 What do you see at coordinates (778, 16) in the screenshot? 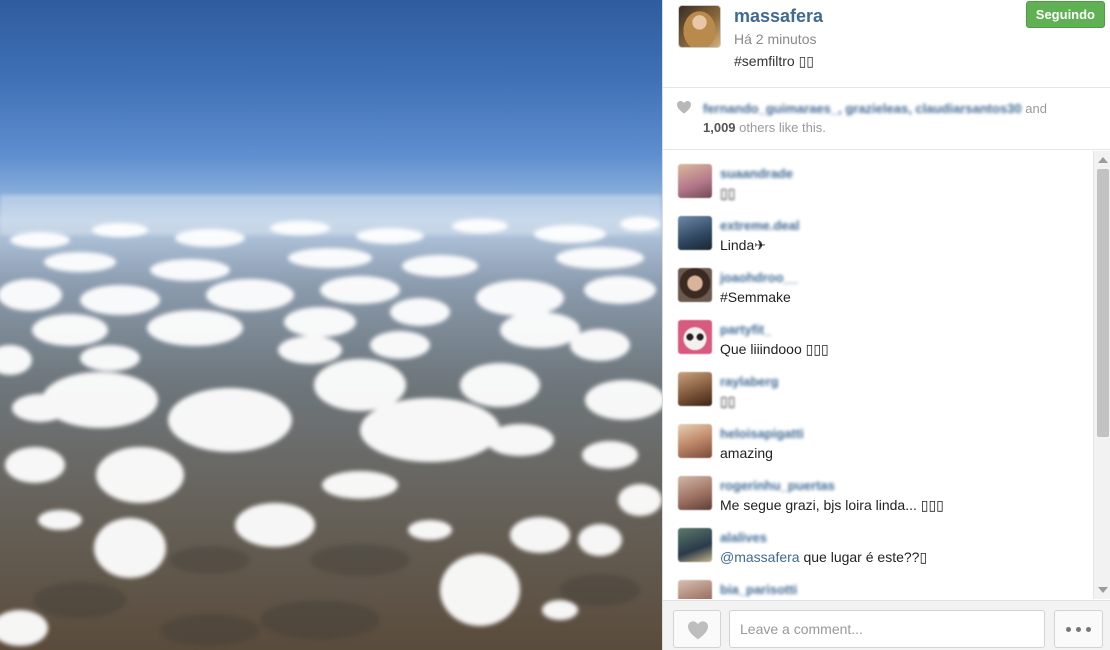
I see `author-username: massafera` at bounding box center [778, 16].